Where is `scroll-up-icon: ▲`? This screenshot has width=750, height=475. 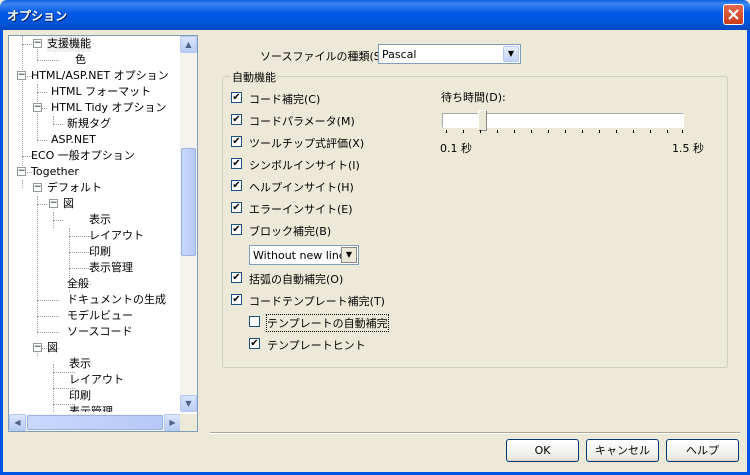 scroll-up-icon: ▲ is located at coordinates (188, 44).